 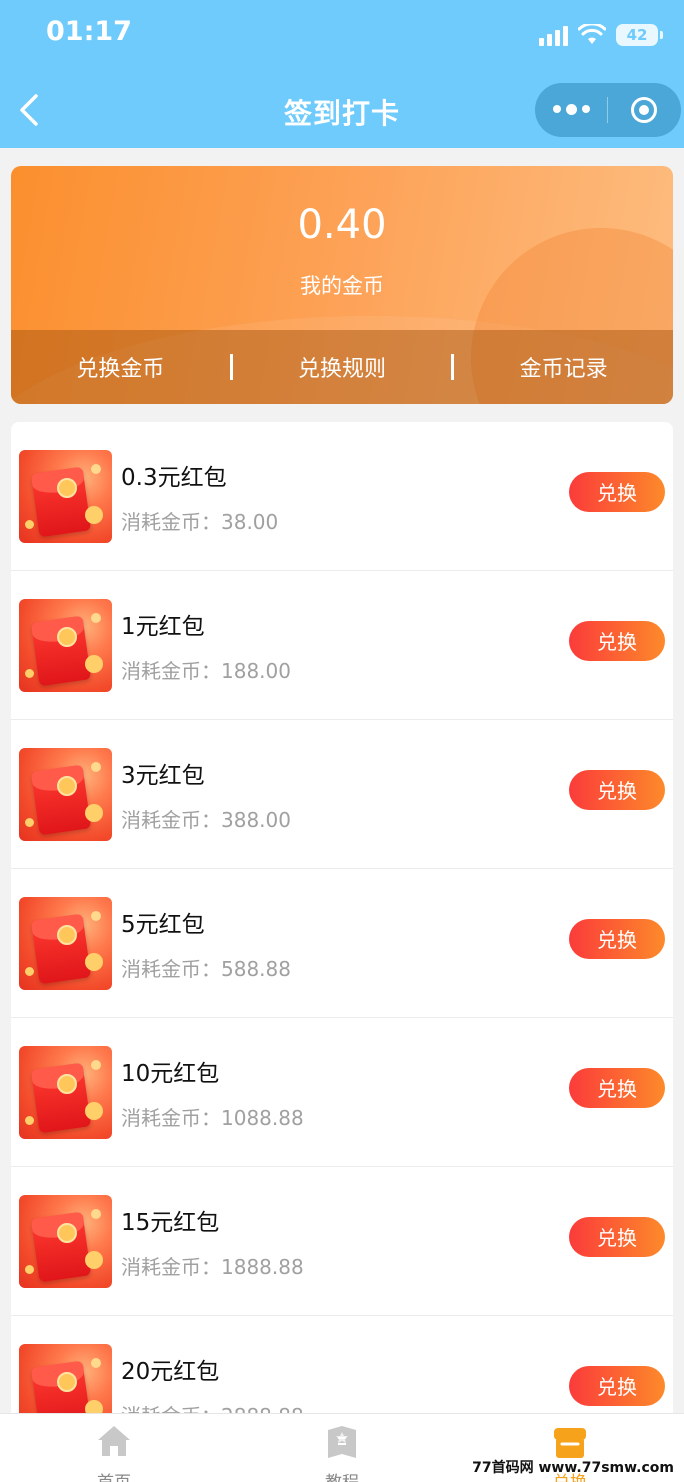 I want to click on item-cost: 消耗金币：188.00, so click(x=206, y=671).